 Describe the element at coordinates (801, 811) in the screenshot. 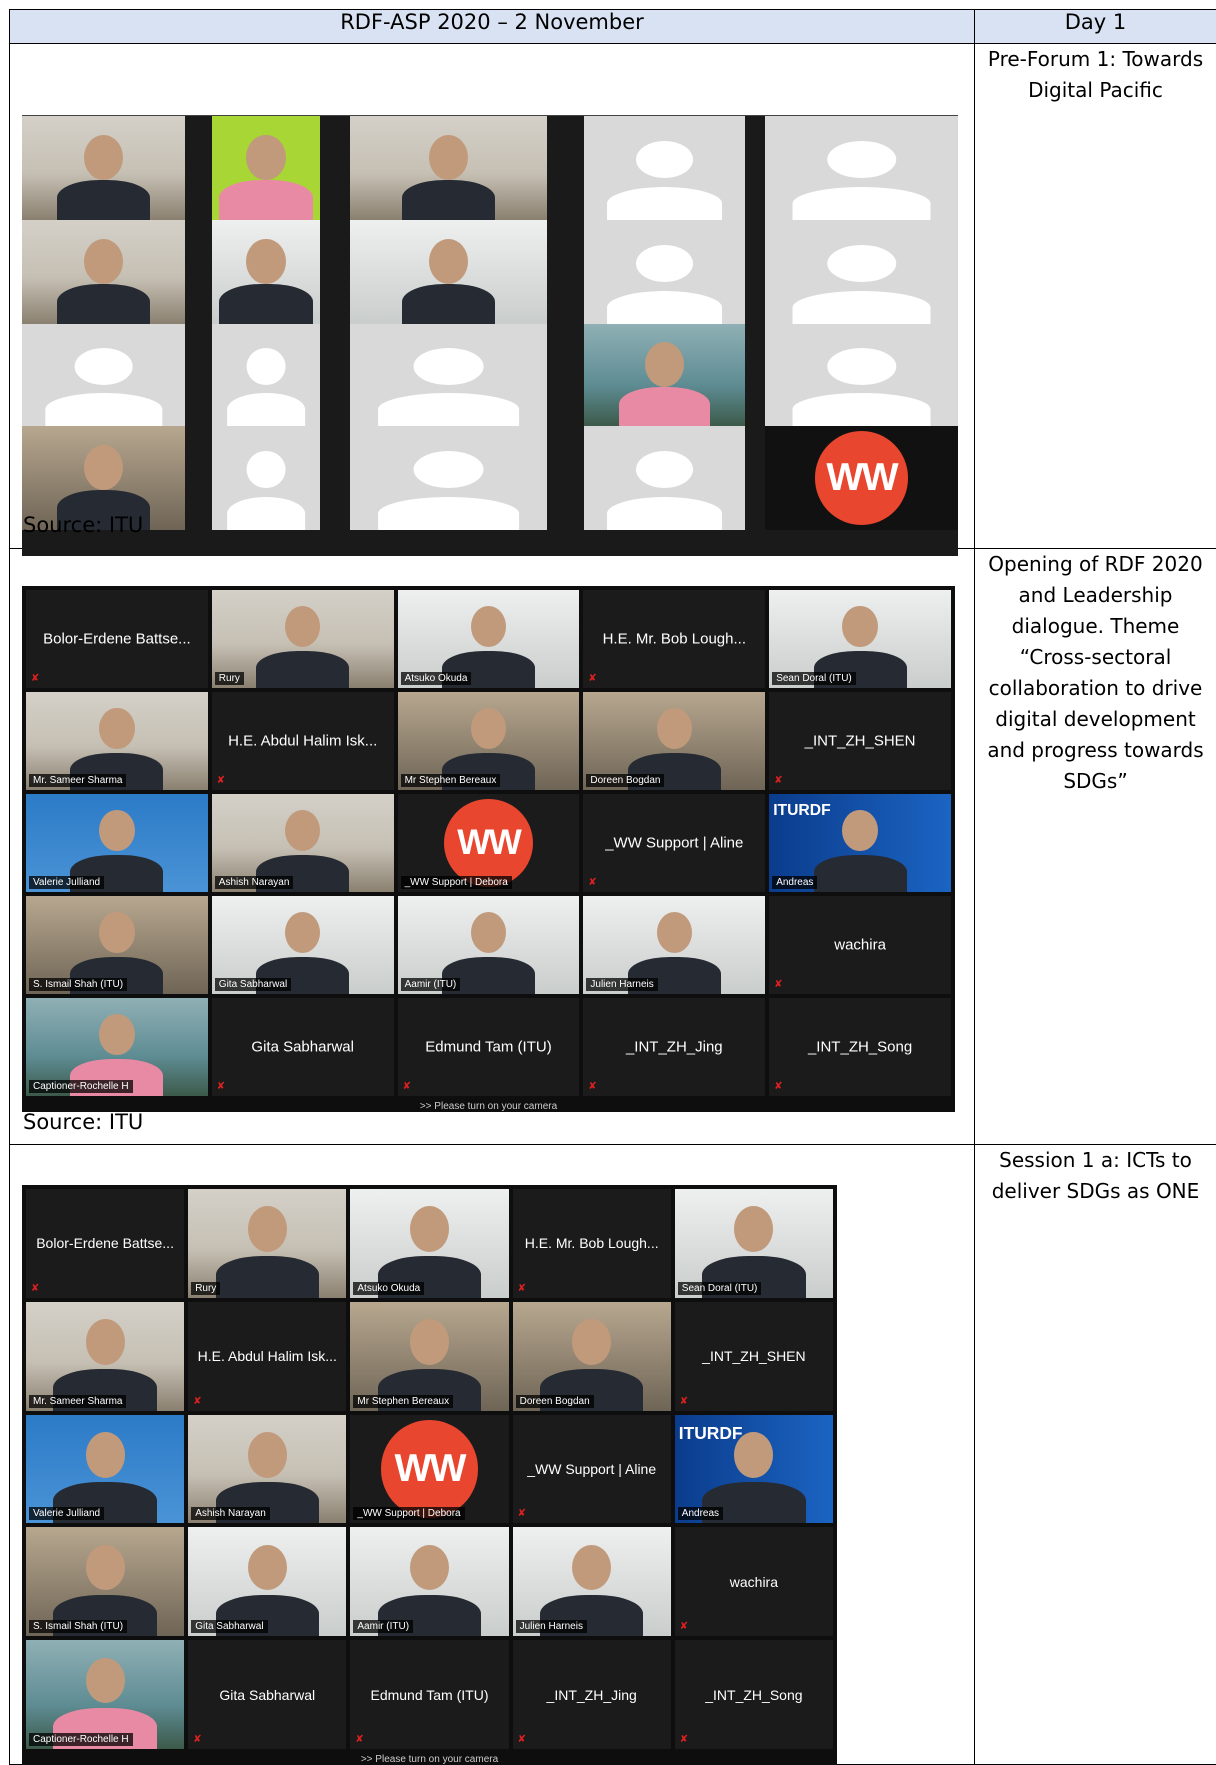

I see `itu-rdf-banner: ITURDF` at that location.